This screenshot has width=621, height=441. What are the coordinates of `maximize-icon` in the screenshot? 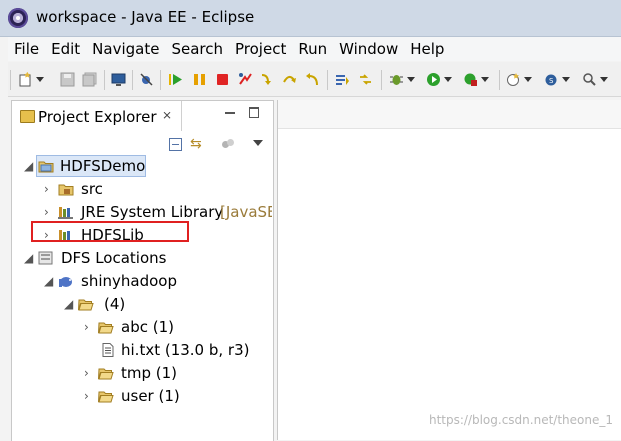 It's located at (254, 112).